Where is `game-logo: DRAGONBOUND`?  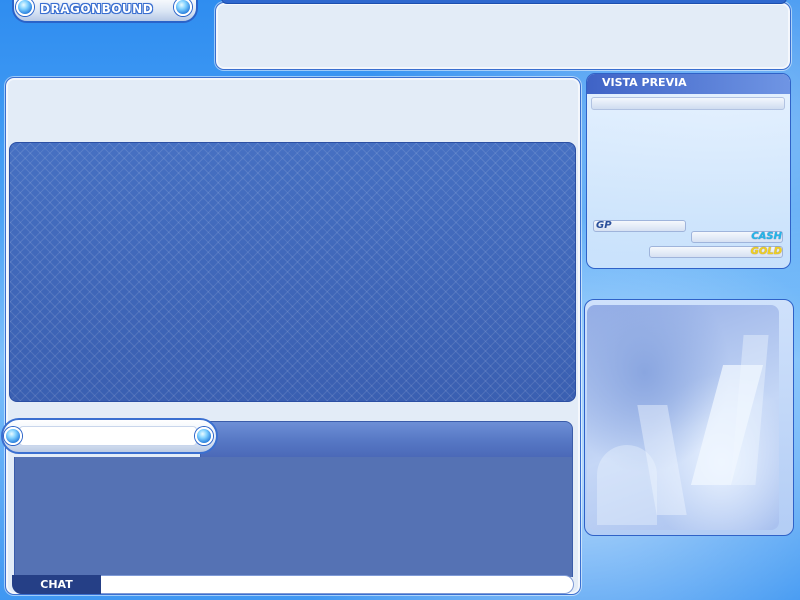 game-logo: DRAGONBOUND is located at coordinates (97, 9).